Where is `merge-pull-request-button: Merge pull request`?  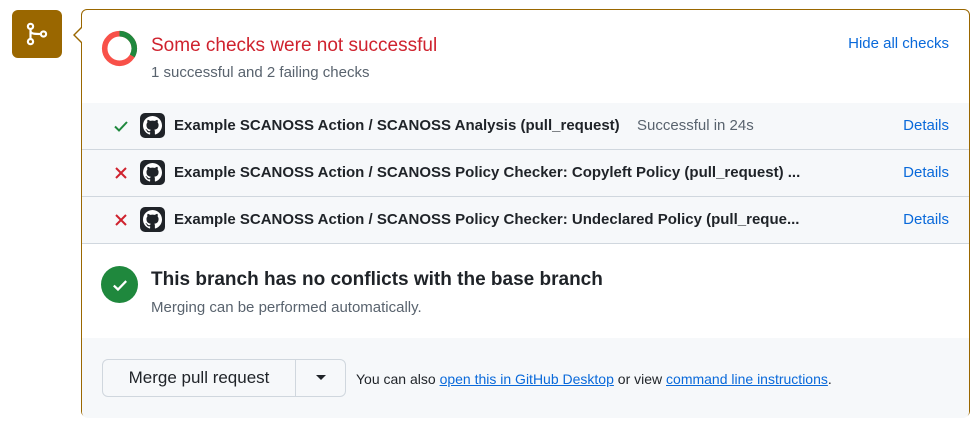 merge-pull-request-button: Merge pull request is located at coordinates (199, 378).